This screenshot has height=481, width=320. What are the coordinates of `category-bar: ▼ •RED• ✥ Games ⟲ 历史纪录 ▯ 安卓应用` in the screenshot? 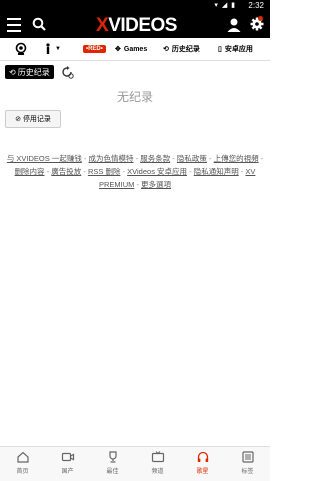 It's located at (135, 49).